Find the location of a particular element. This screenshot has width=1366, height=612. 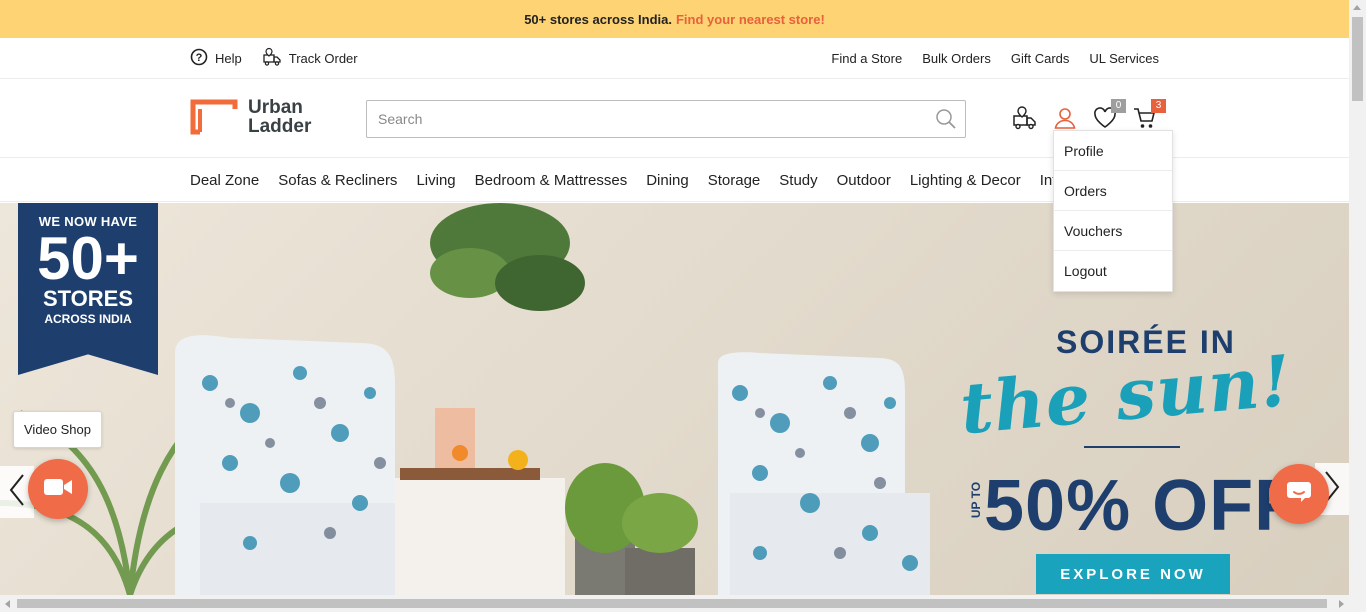

help-label: Help is located at coordinates (228, 58).